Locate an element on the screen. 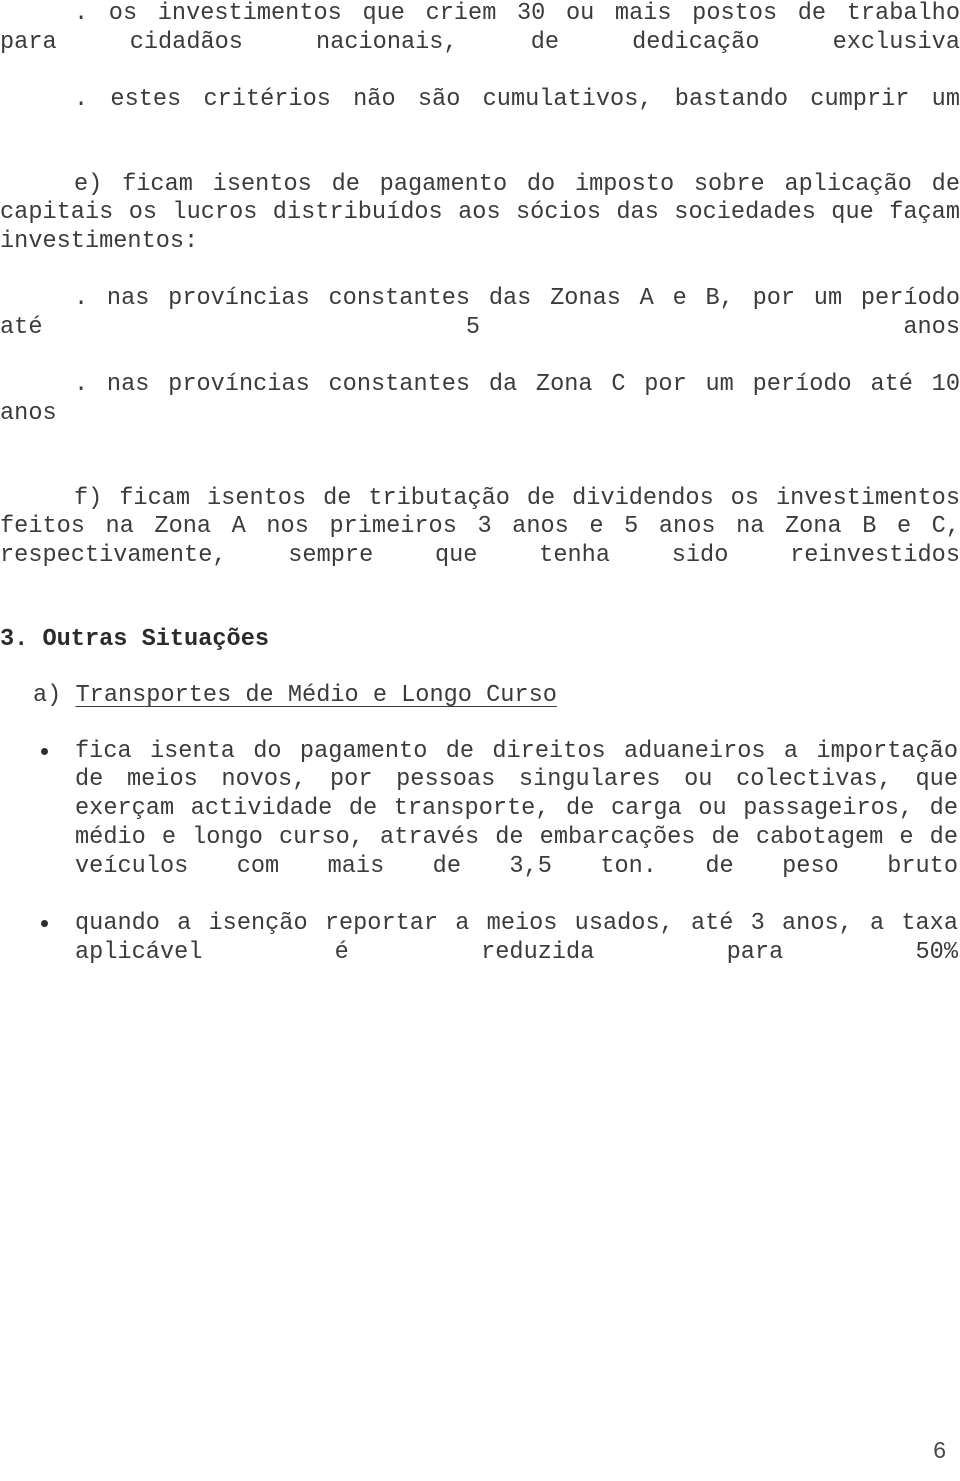 This screenshot has width=960, height=1481. spacer-before-section is located at coordinates (480, 612).